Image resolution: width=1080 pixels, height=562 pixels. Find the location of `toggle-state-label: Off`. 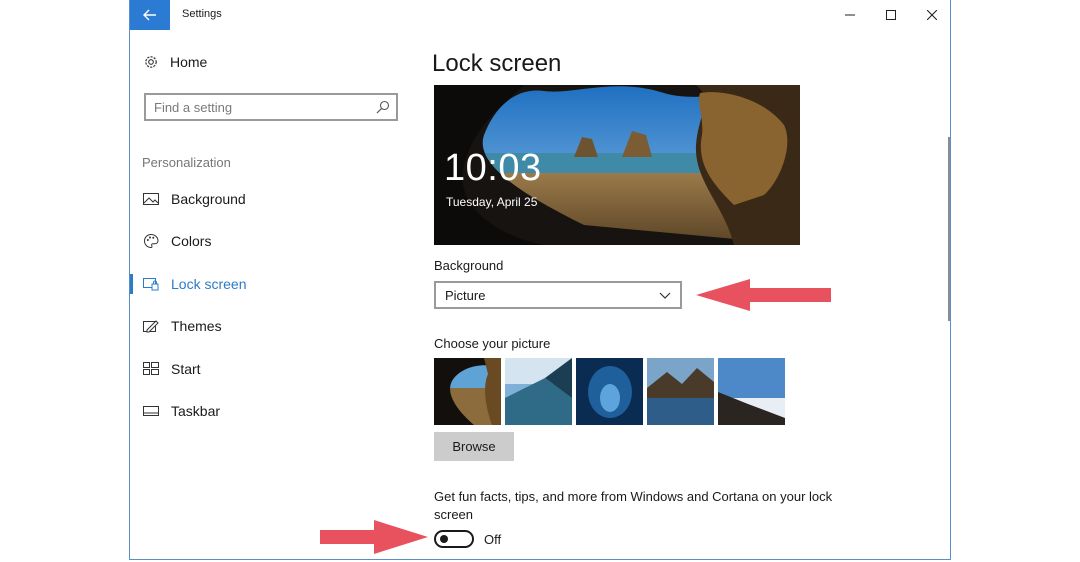

toggle-state-label: Off is located at coordinates (493, 539).